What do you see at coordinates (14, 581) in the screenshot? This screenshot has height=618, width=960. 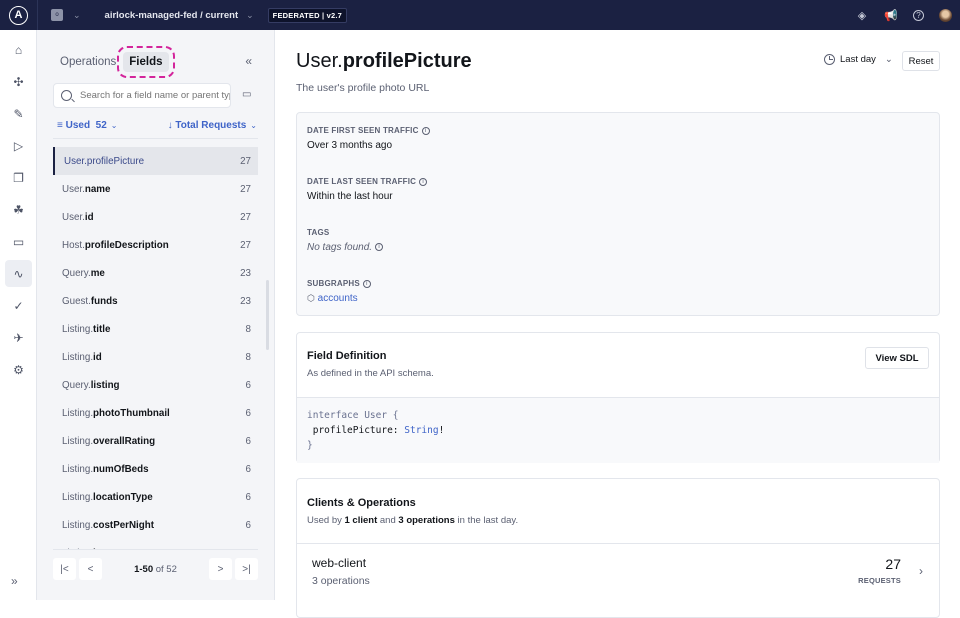 I see `expand-nav-icon: »` at bounding box center [14, 581].